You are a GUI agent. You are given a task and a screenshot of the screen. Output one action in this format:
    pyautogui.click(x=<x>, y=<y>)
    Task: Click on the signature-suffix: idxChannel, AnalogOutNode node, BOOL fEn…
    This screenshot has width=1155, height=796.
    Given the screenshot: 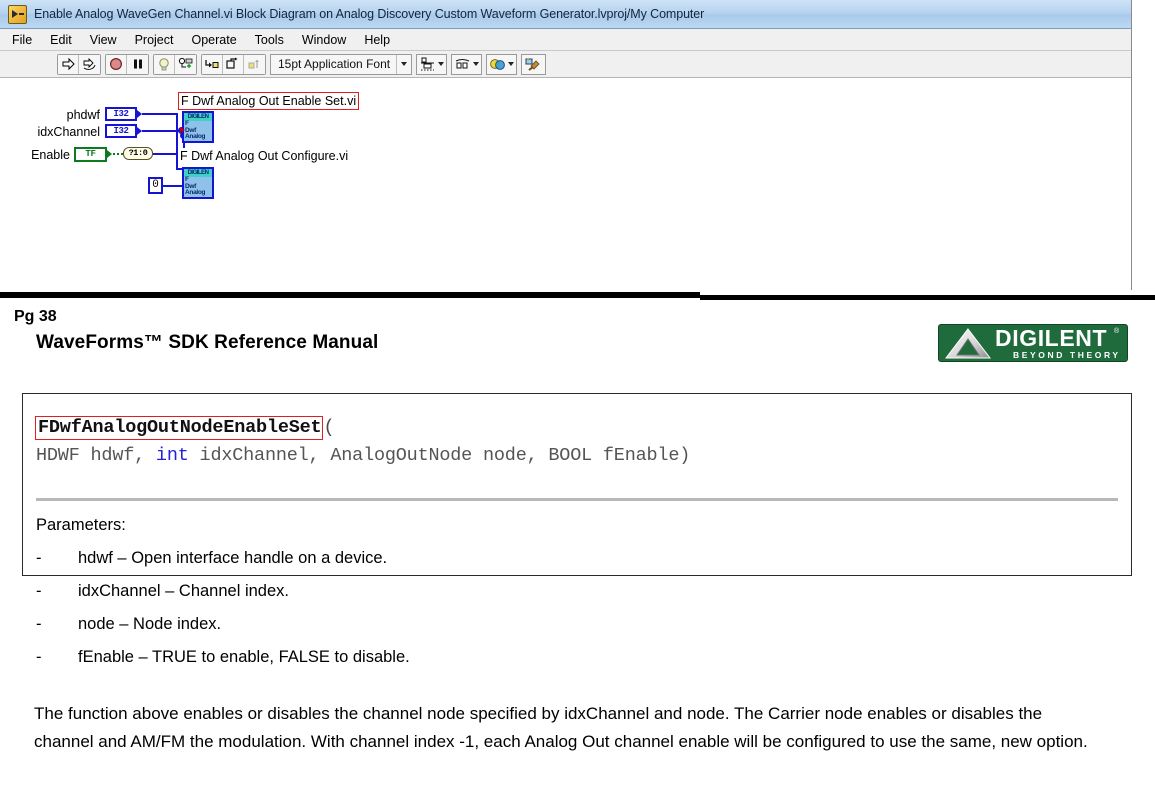 What is the action you would take?
    pyautogui.click(x=439, y=455)
    